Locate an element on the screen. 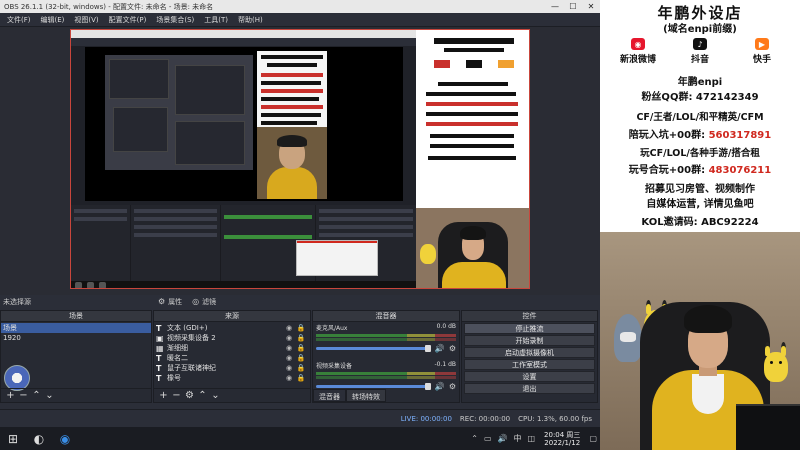 The height and width of the screenshot is (450, 800). windows-start-icon: ⊞ is located at coordinates (13, 438).